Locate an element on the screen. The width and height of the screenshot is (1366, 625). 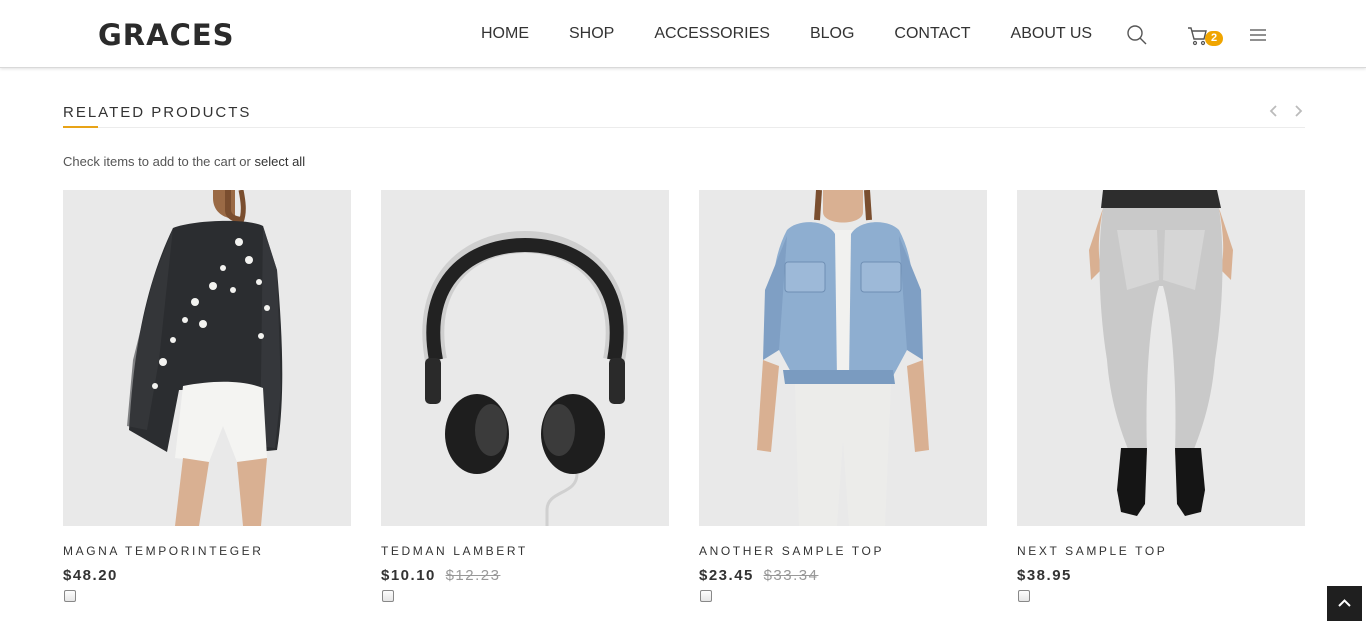
product-price: $23.45 $33.34 is located at coordinates (843, 575).